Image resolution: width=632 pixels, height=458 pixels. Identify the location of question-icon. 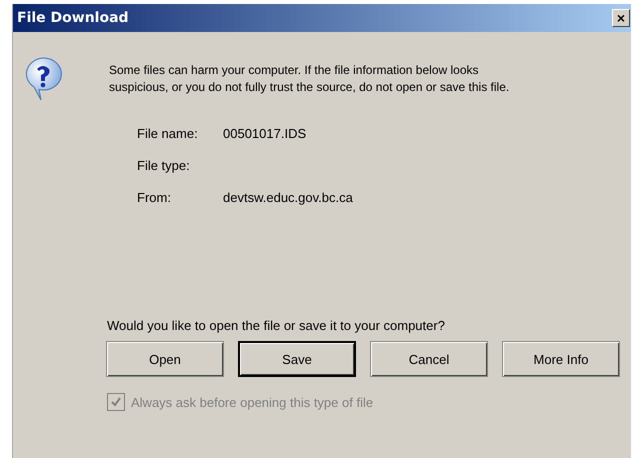
(43, 79).